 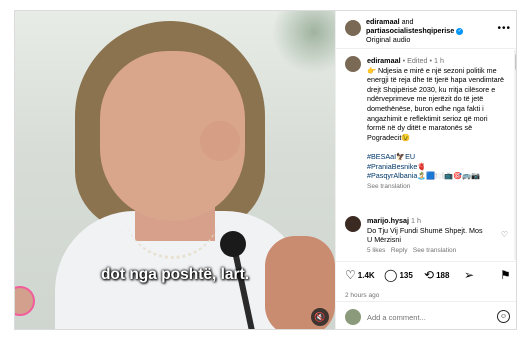 What do you see at coordinates (391, 156) in the screenshot?
I see `hashtag: #BESAaI🦅EU` at bounding box center [391, 156].